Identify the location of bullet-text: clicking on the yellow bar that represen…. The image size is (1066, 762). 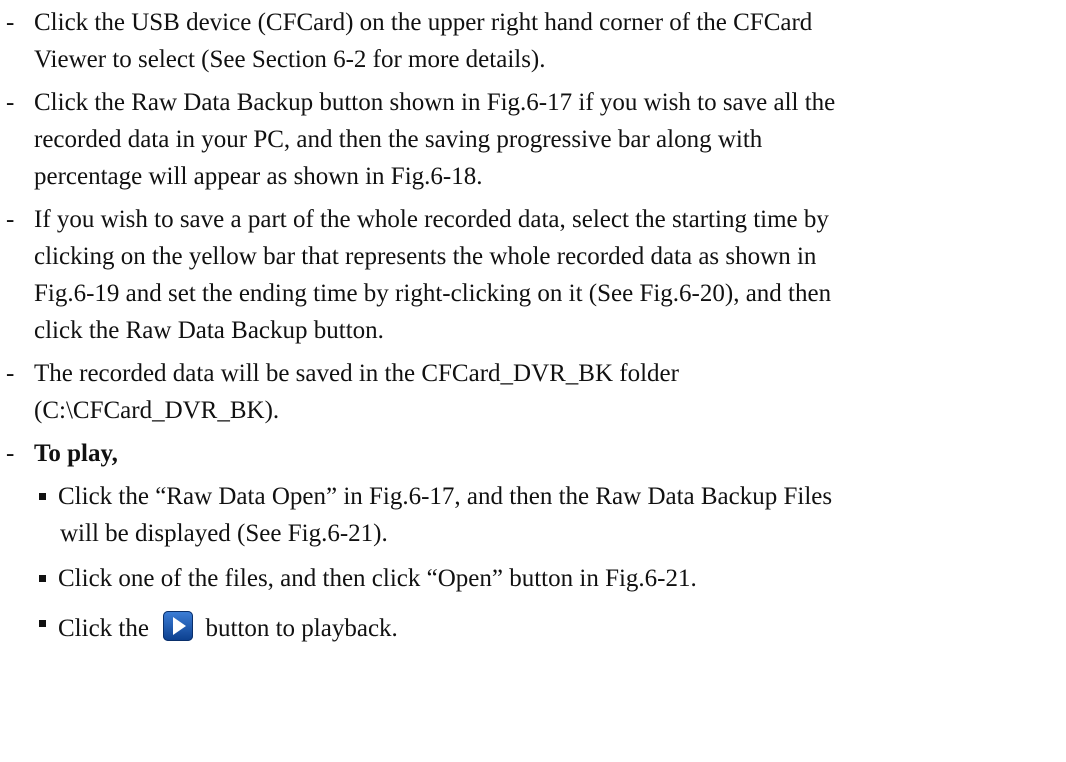
(425, 256).